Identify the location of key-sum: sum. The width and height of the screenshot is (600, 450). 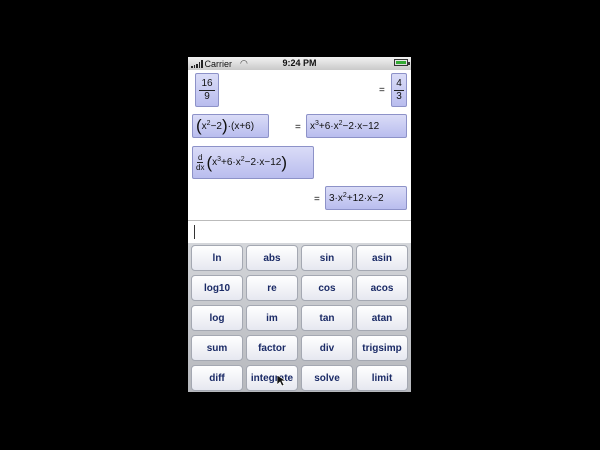
(217, 348).